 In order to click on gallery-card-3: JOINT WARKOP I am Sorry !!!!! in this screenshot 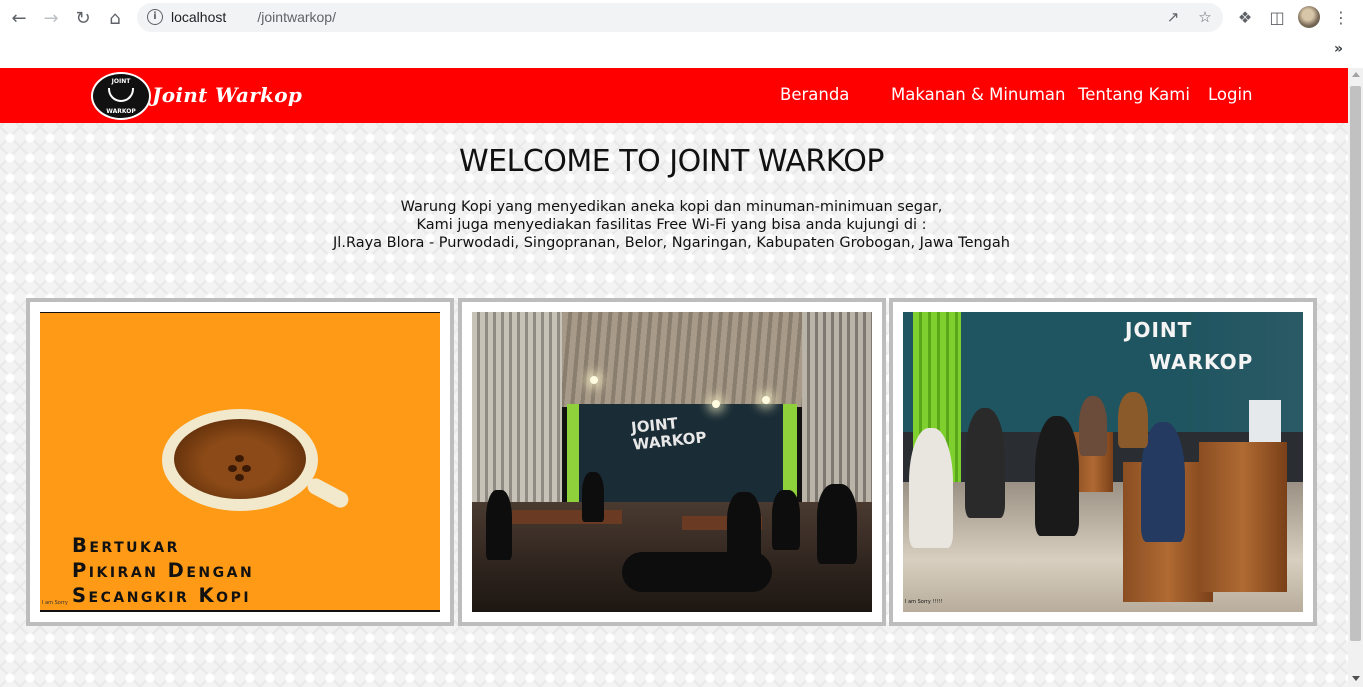, I will do `click(1103, 462)`.